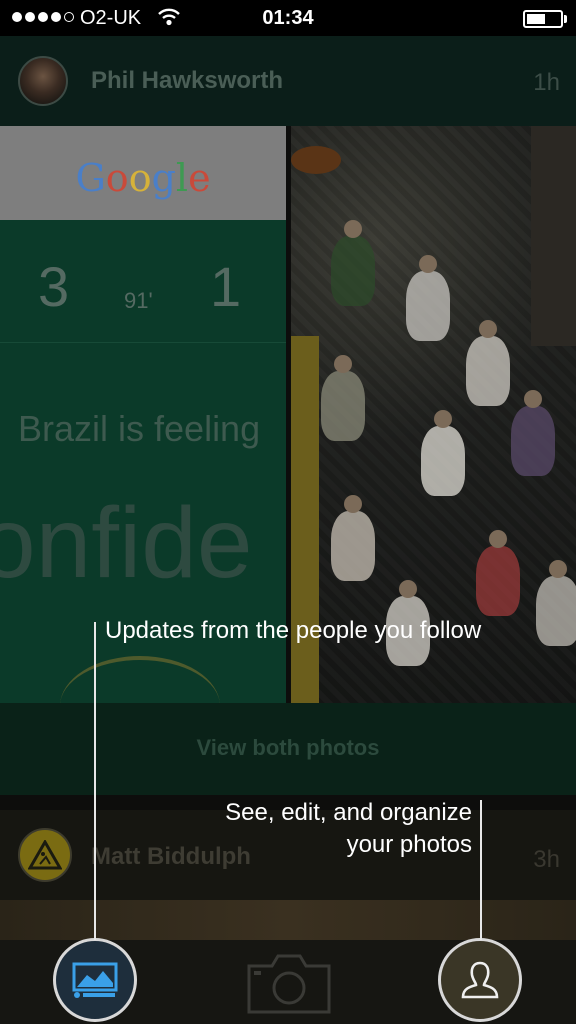 This screenshot has width=576, height=1024. What do you see at coordinates (140, 680) in the screenshot?
I see `decorative-arc` at bounding box center [140, 680].